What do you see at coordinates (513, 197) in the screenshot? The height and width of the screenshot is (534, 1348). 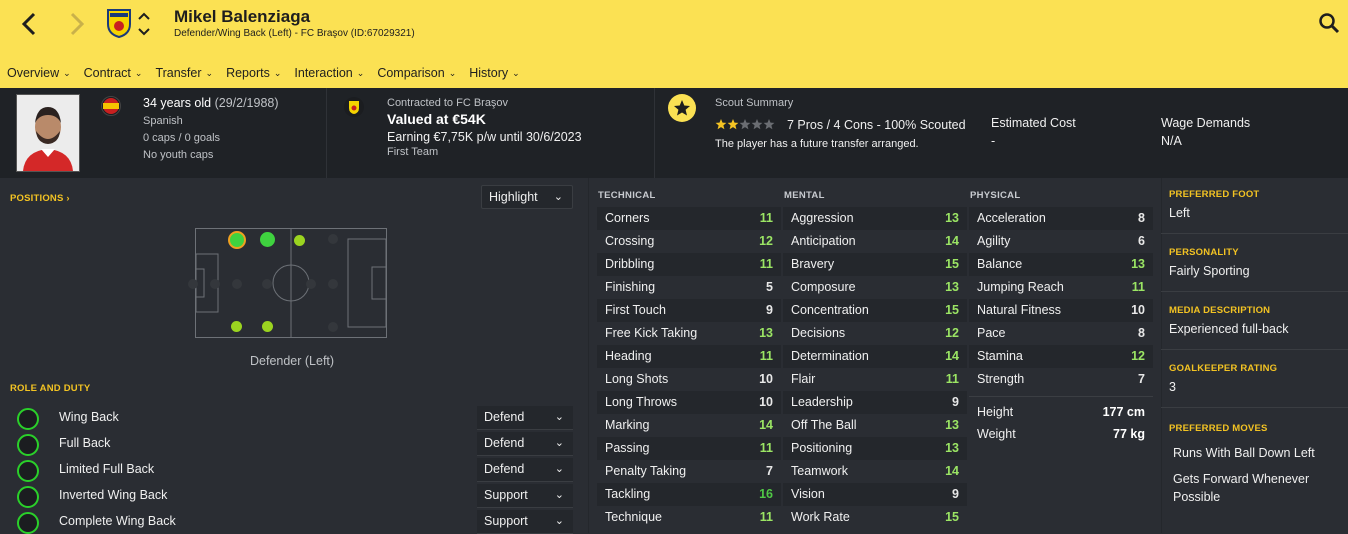 I see `select-value: Highlight` at bounding box center [513, 197].